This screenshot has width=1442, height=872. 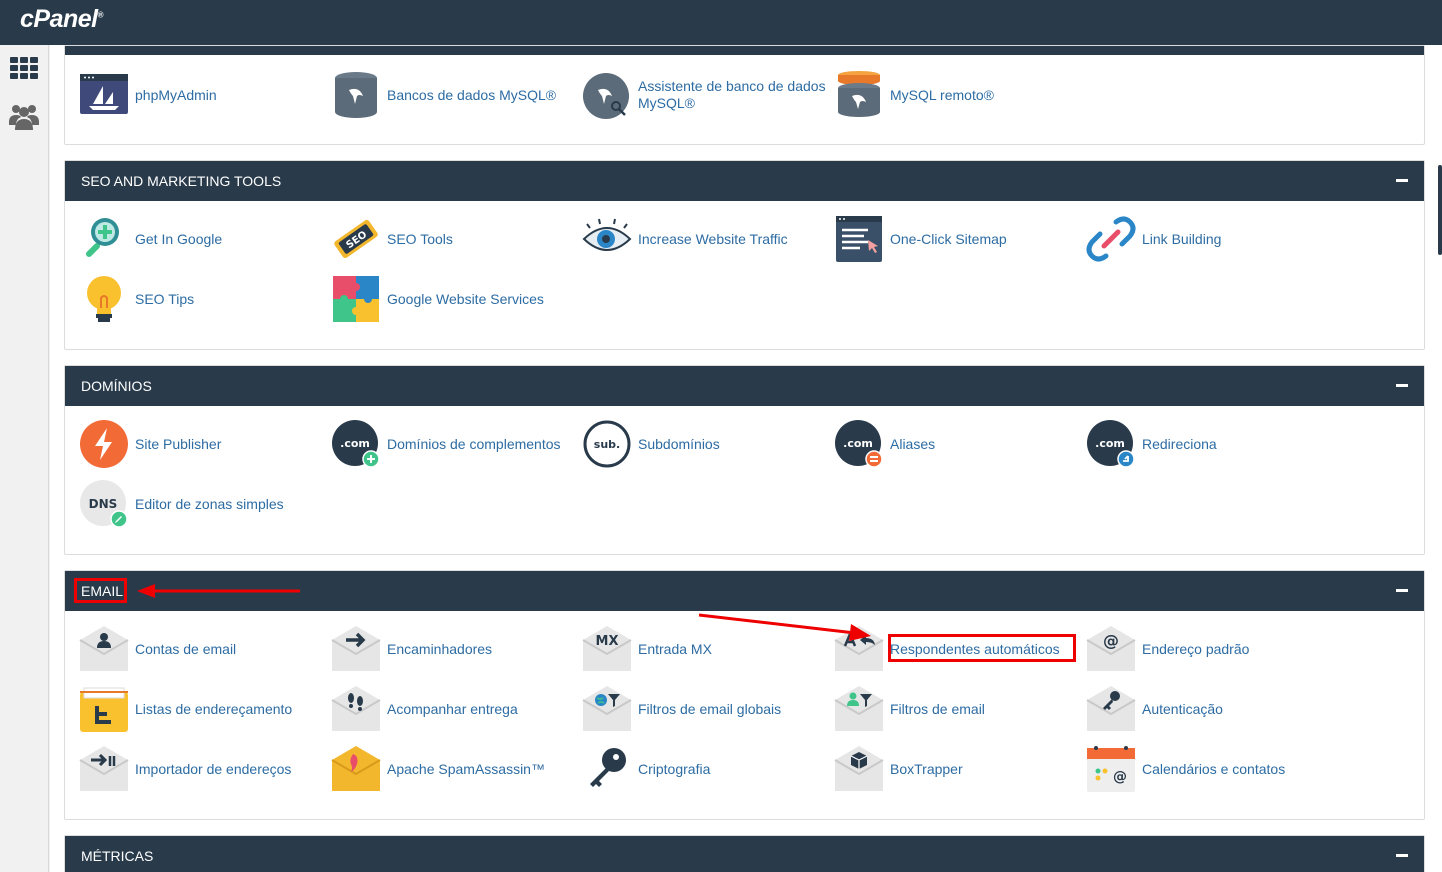 I want to click on lightbulb-icon, so click(x=104, y=299).